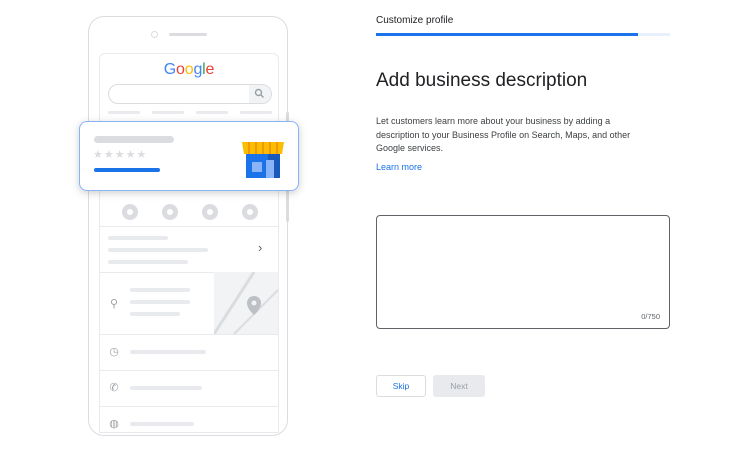  I want to click on business-name-placeholder, so click(134, 139).